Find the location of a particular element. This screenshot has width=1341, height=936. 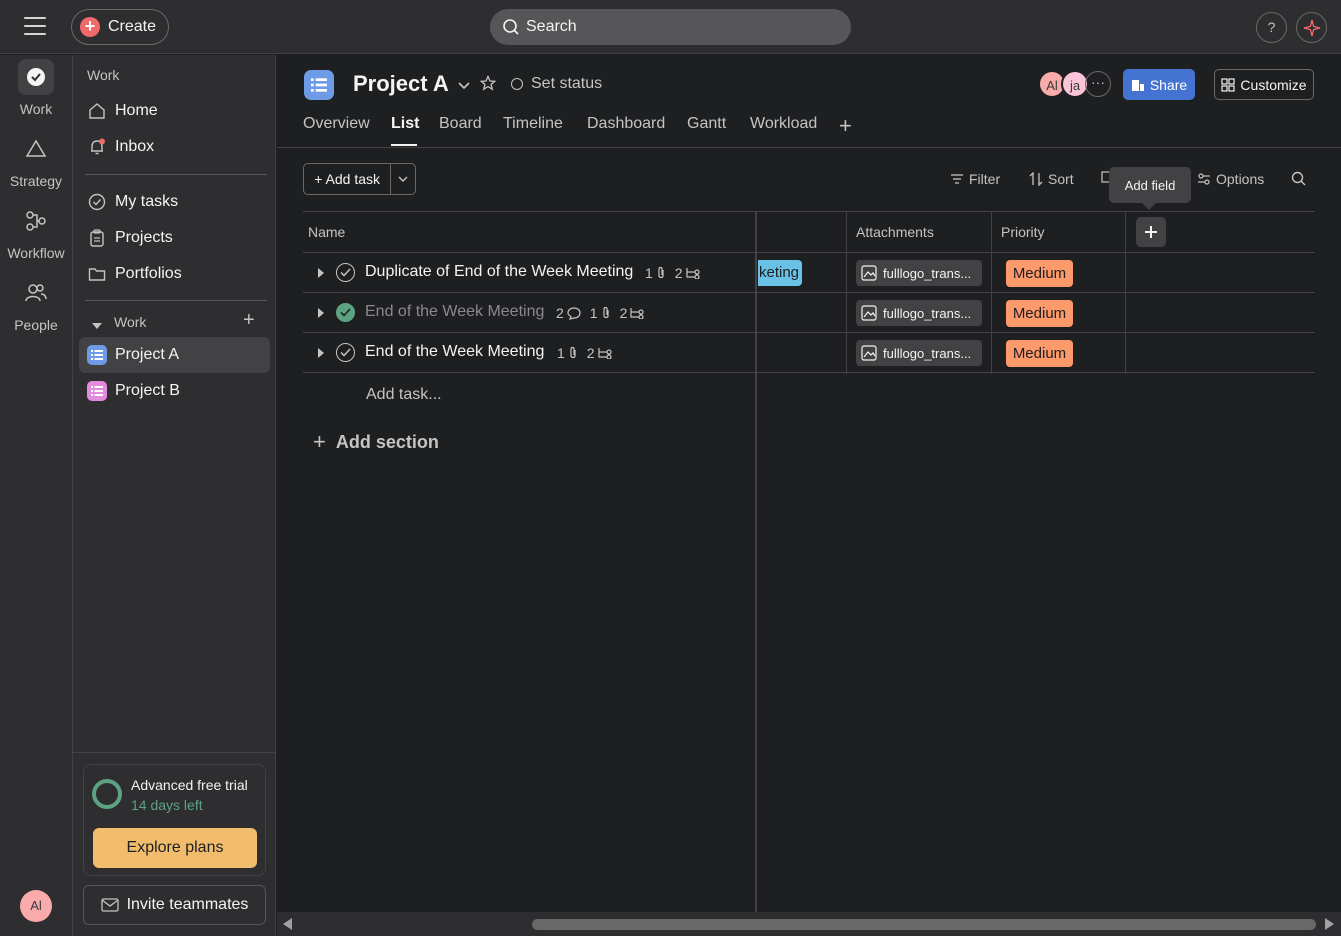

column-header-priority: Priority is located at coordinates (1061, 232).